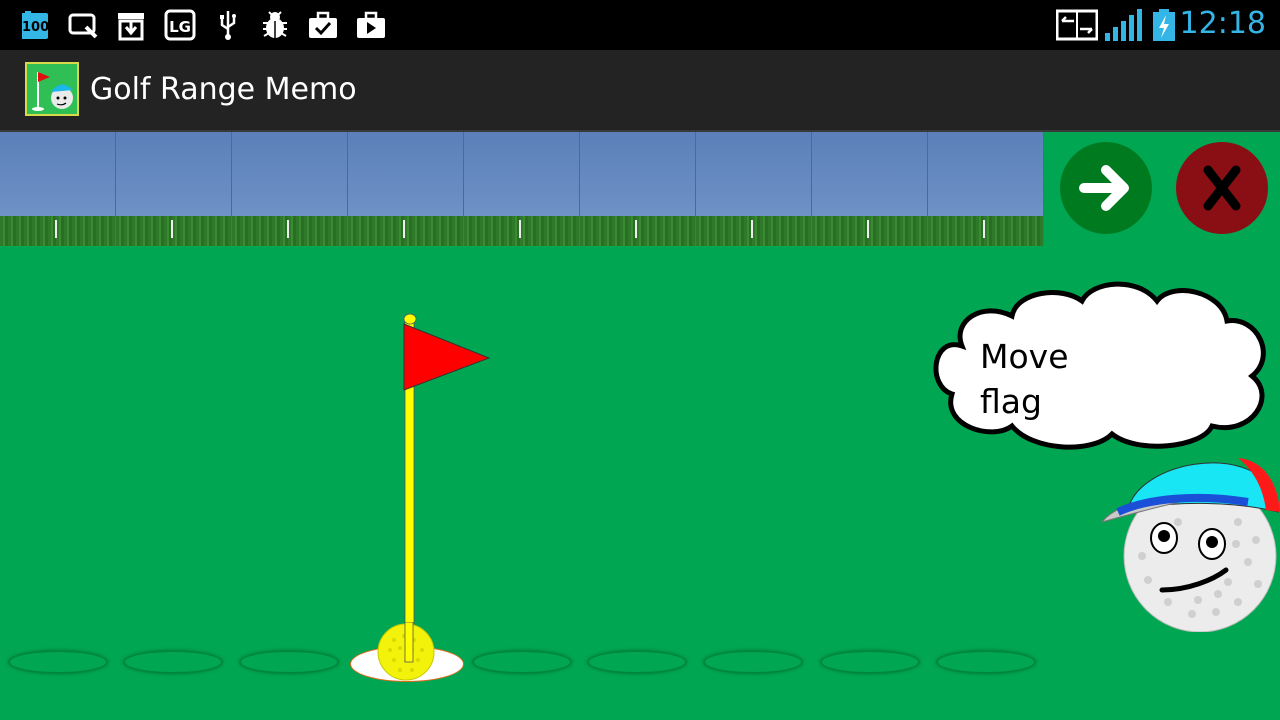  What do you see at coordinates (228, 25) in the screenshot?
I see `usb-icon` at bounding box center [228, 25].